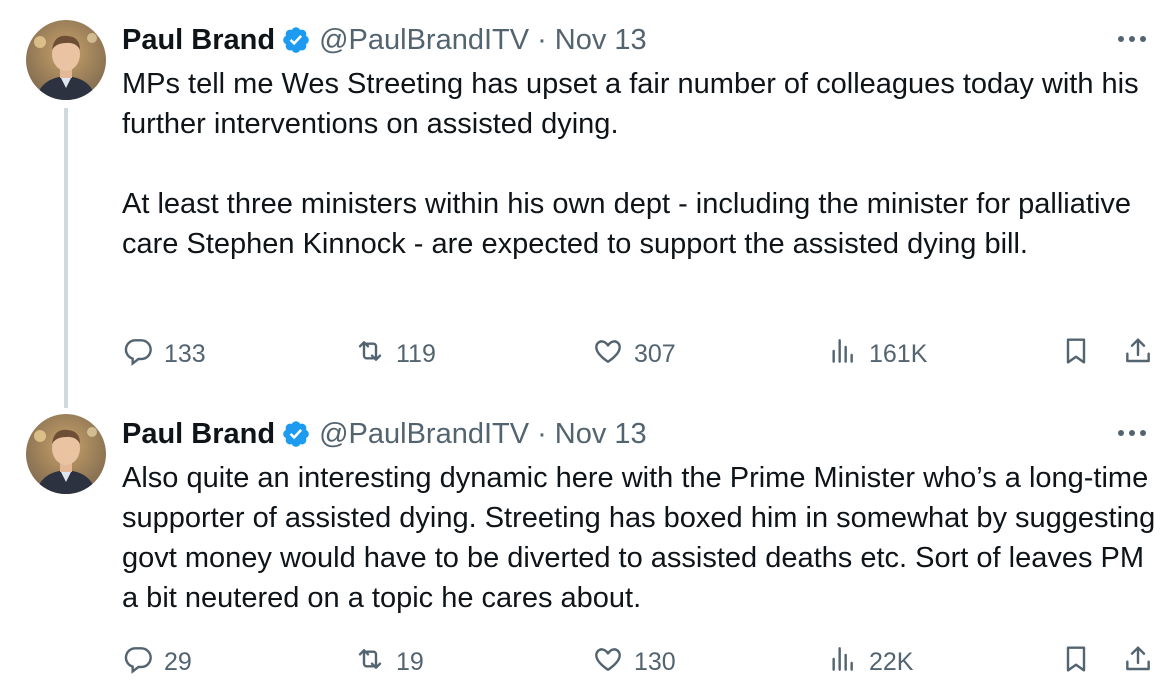  Describe the element at coordinates (178, 661) in the screenshot. I see `reply-count: 29` at that location.